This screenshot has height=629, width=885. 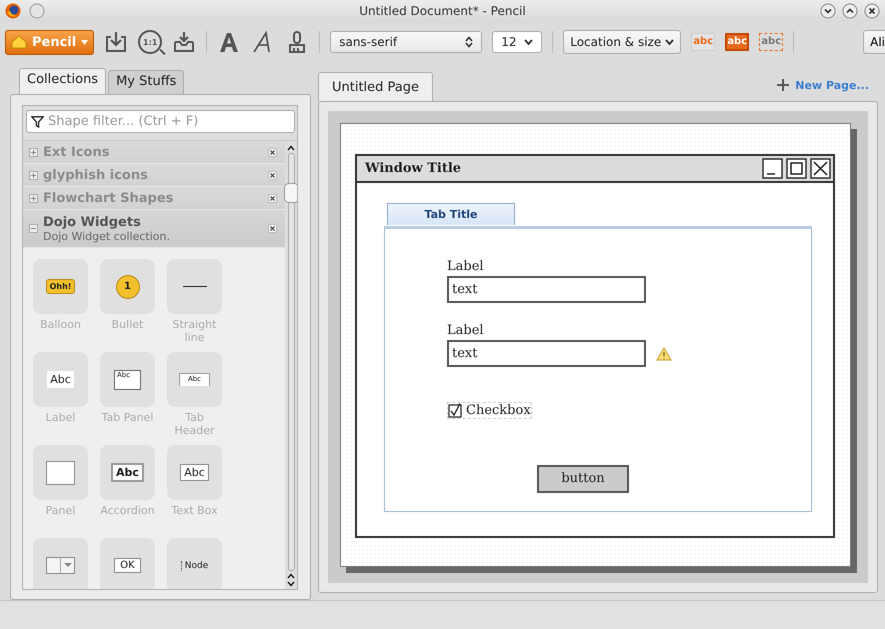 I want to click on shape-label: Bullet, so click(x=127, y=324).